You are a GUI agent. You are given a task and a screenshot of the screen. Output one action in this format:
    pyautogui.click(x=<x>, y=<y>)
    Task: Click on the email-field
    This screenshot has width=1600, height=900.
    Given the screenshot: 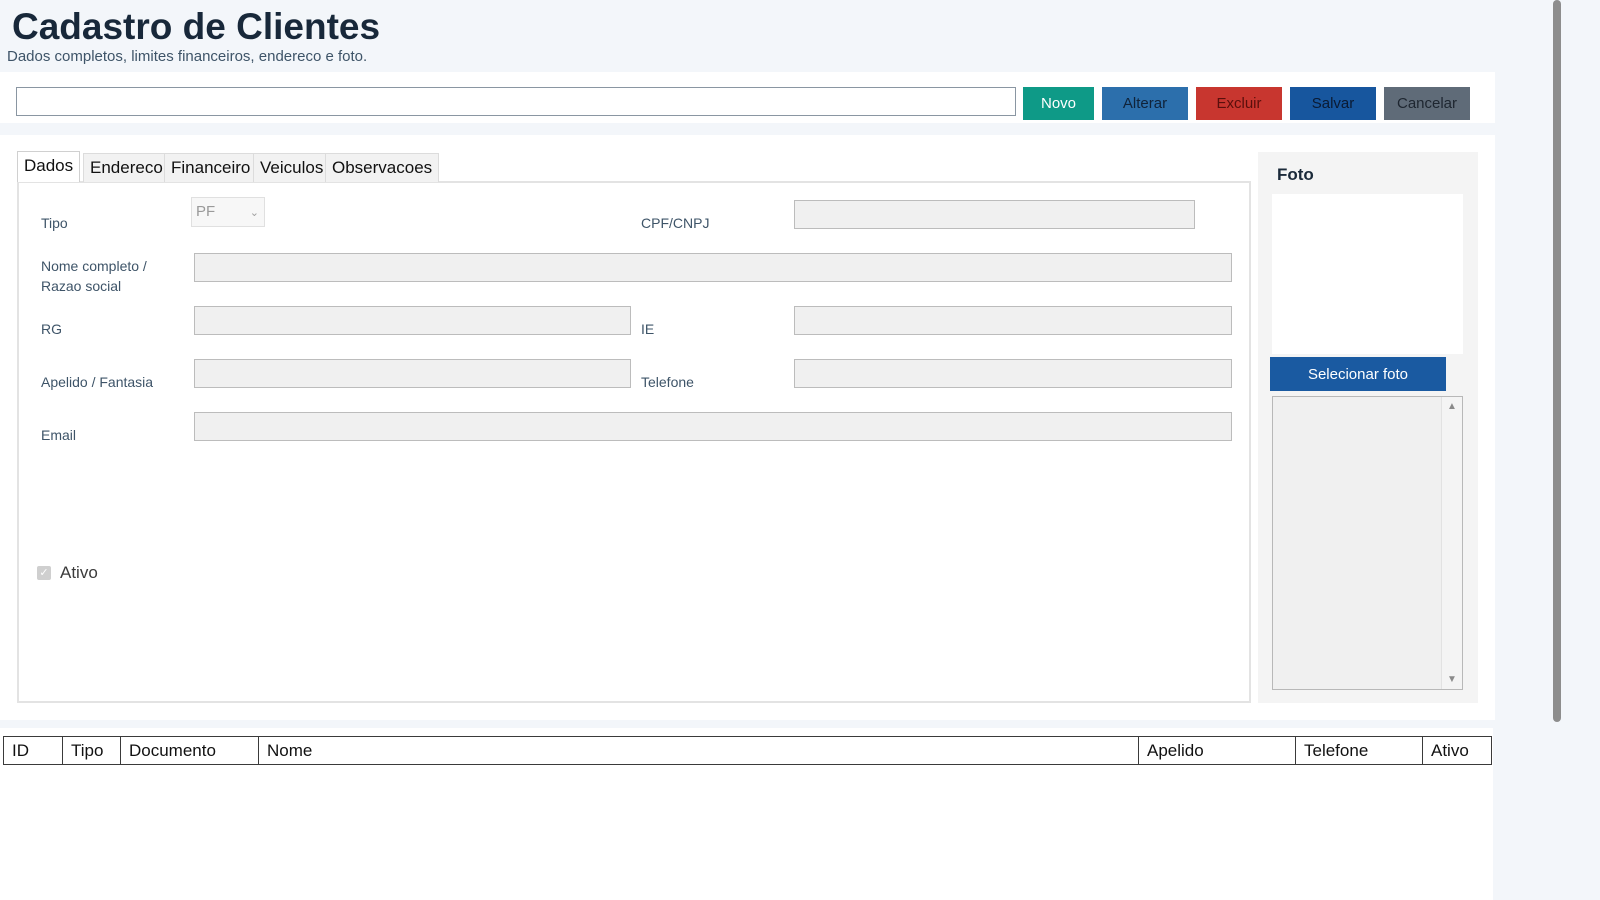 What is the action you would take?
    pyautogui.click(x=713, y=426)
    